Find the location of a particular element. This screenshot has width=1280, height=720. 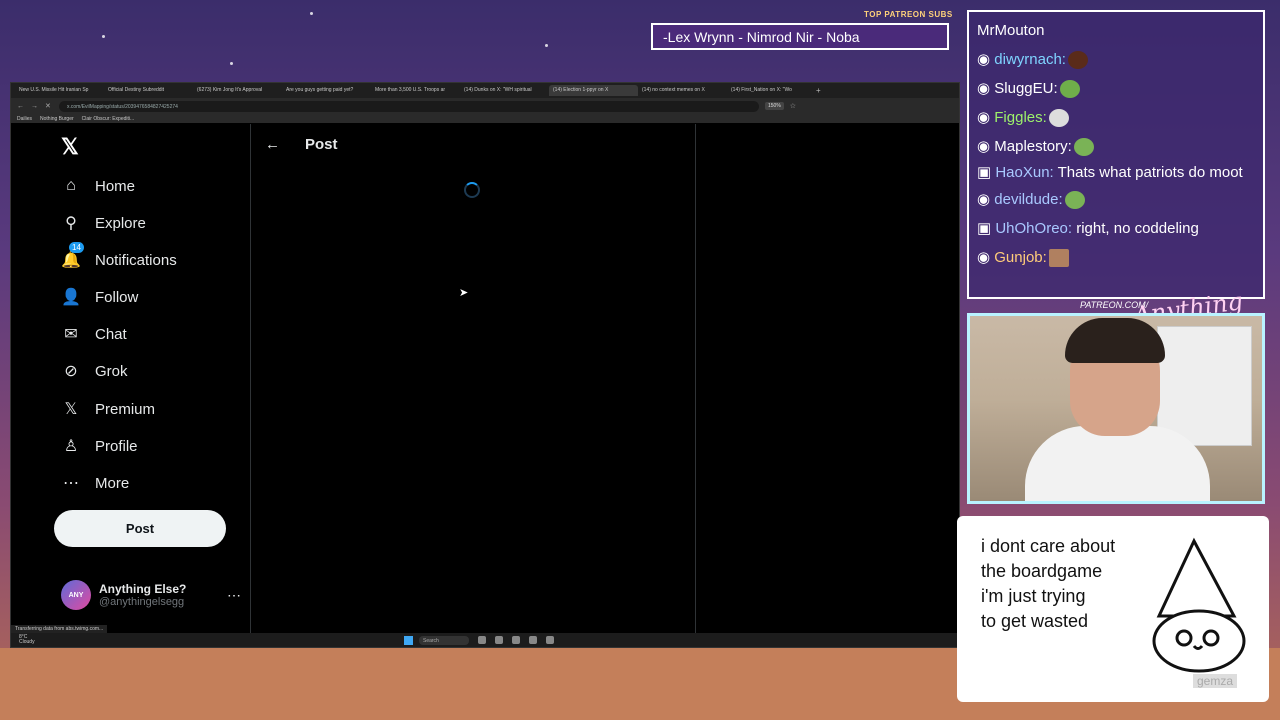

webcam-person-shirt is located at coordinates (1117, 463).